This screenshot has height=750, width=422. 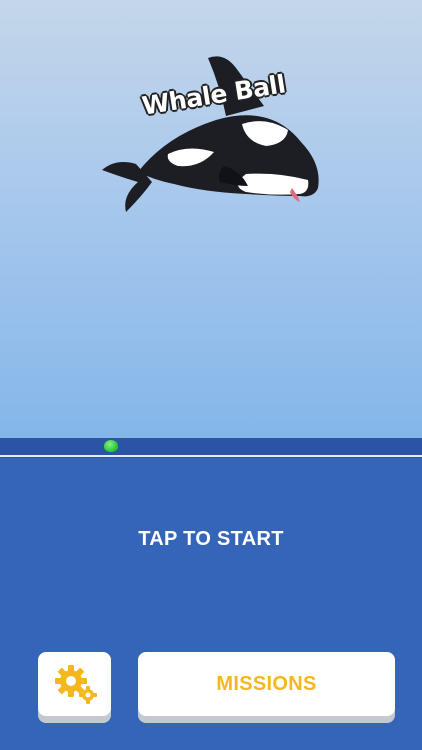 I want to click on settings-button, so click(x=74, y=684).